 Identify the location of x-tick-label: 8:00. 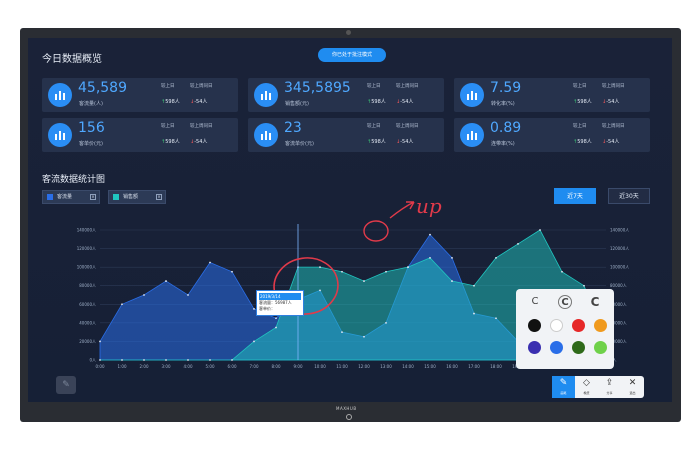
(276, 366).